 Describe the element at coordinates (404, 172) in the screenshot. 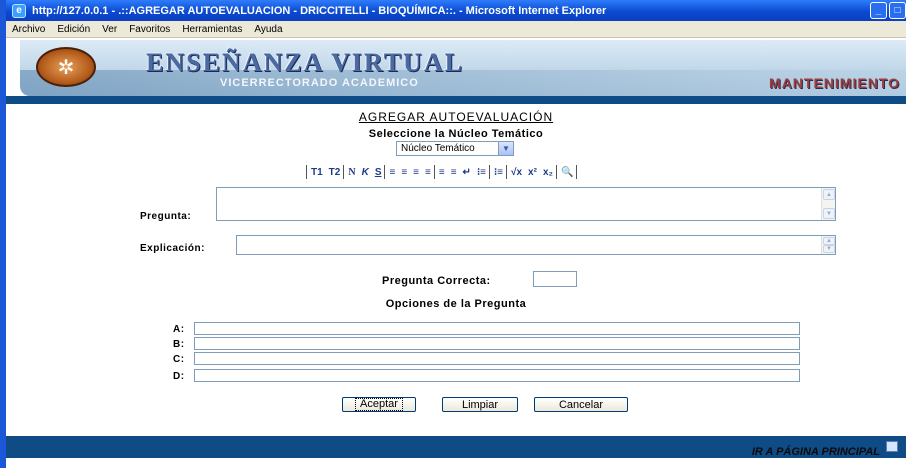

I see `align-center-icon: ≡` at that location.